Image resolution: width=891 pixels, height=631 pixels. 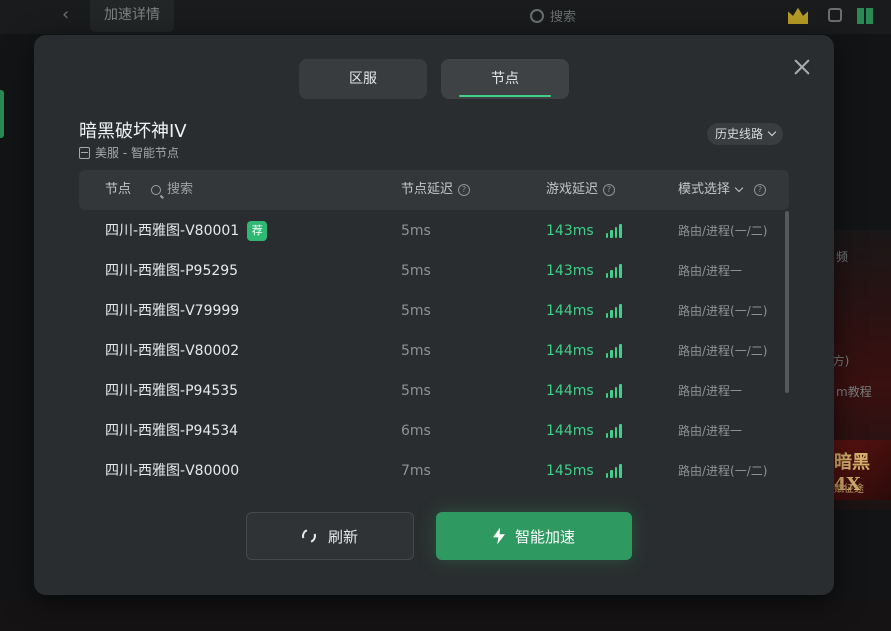 I want to click on header-game-latency: 游戏延迟?, so click(x=581, y=190).